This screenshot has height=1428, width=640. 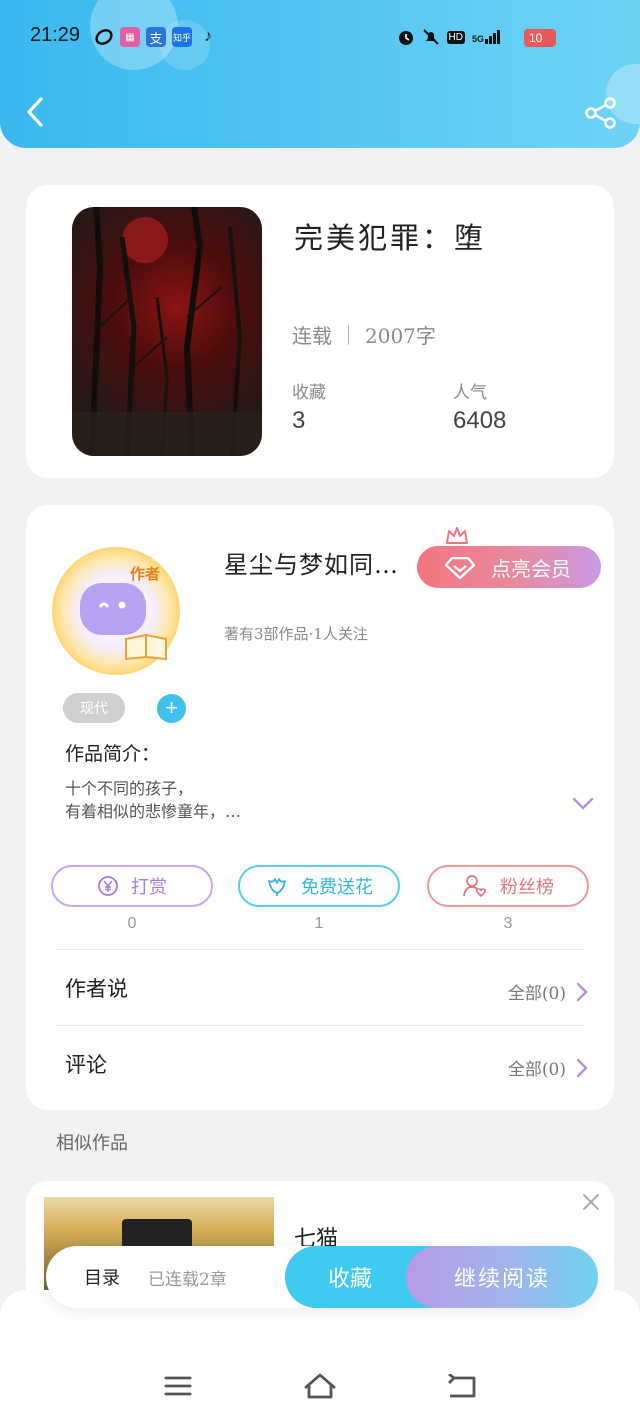 I want to click on tip-label: 打赏, so click(x=149, y=887).